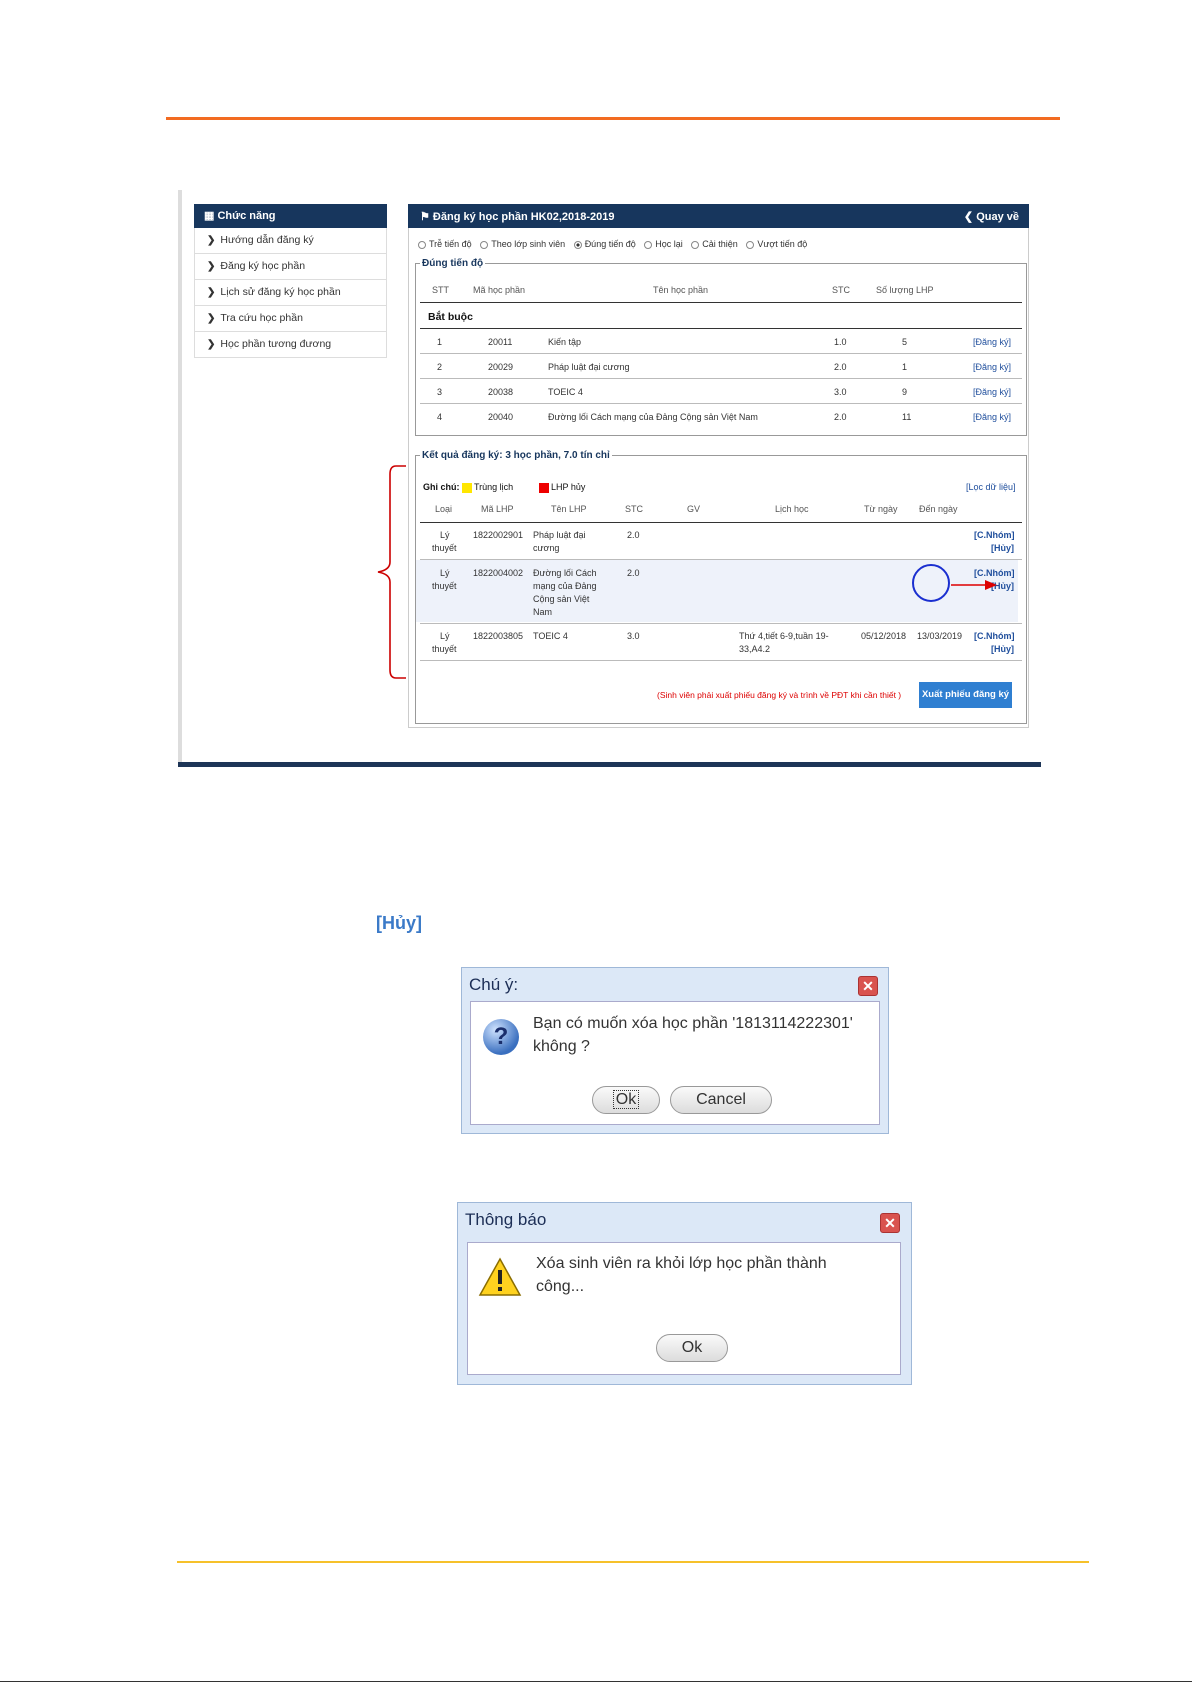 This screenshot has height=1685, width=1192. I want to click on group-required: Bắt buộc, so click(450, 317).